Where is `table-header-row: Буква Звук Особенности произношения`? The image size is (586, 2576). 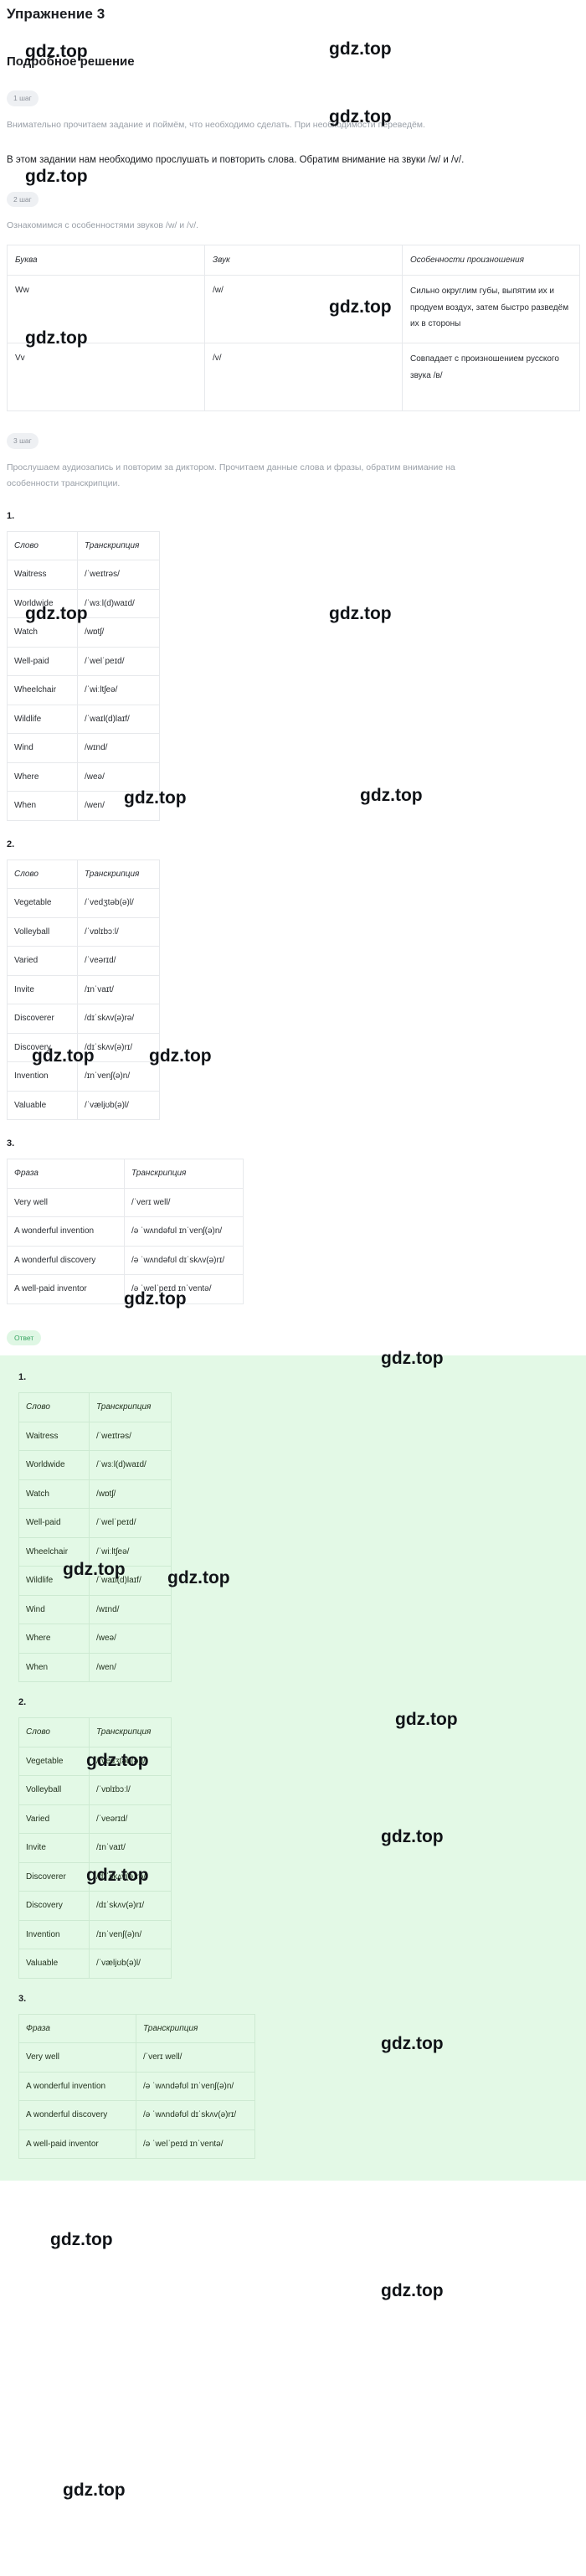
table-header-row: Буква Звук Особенности произношения is located at coordinates (293, 260).